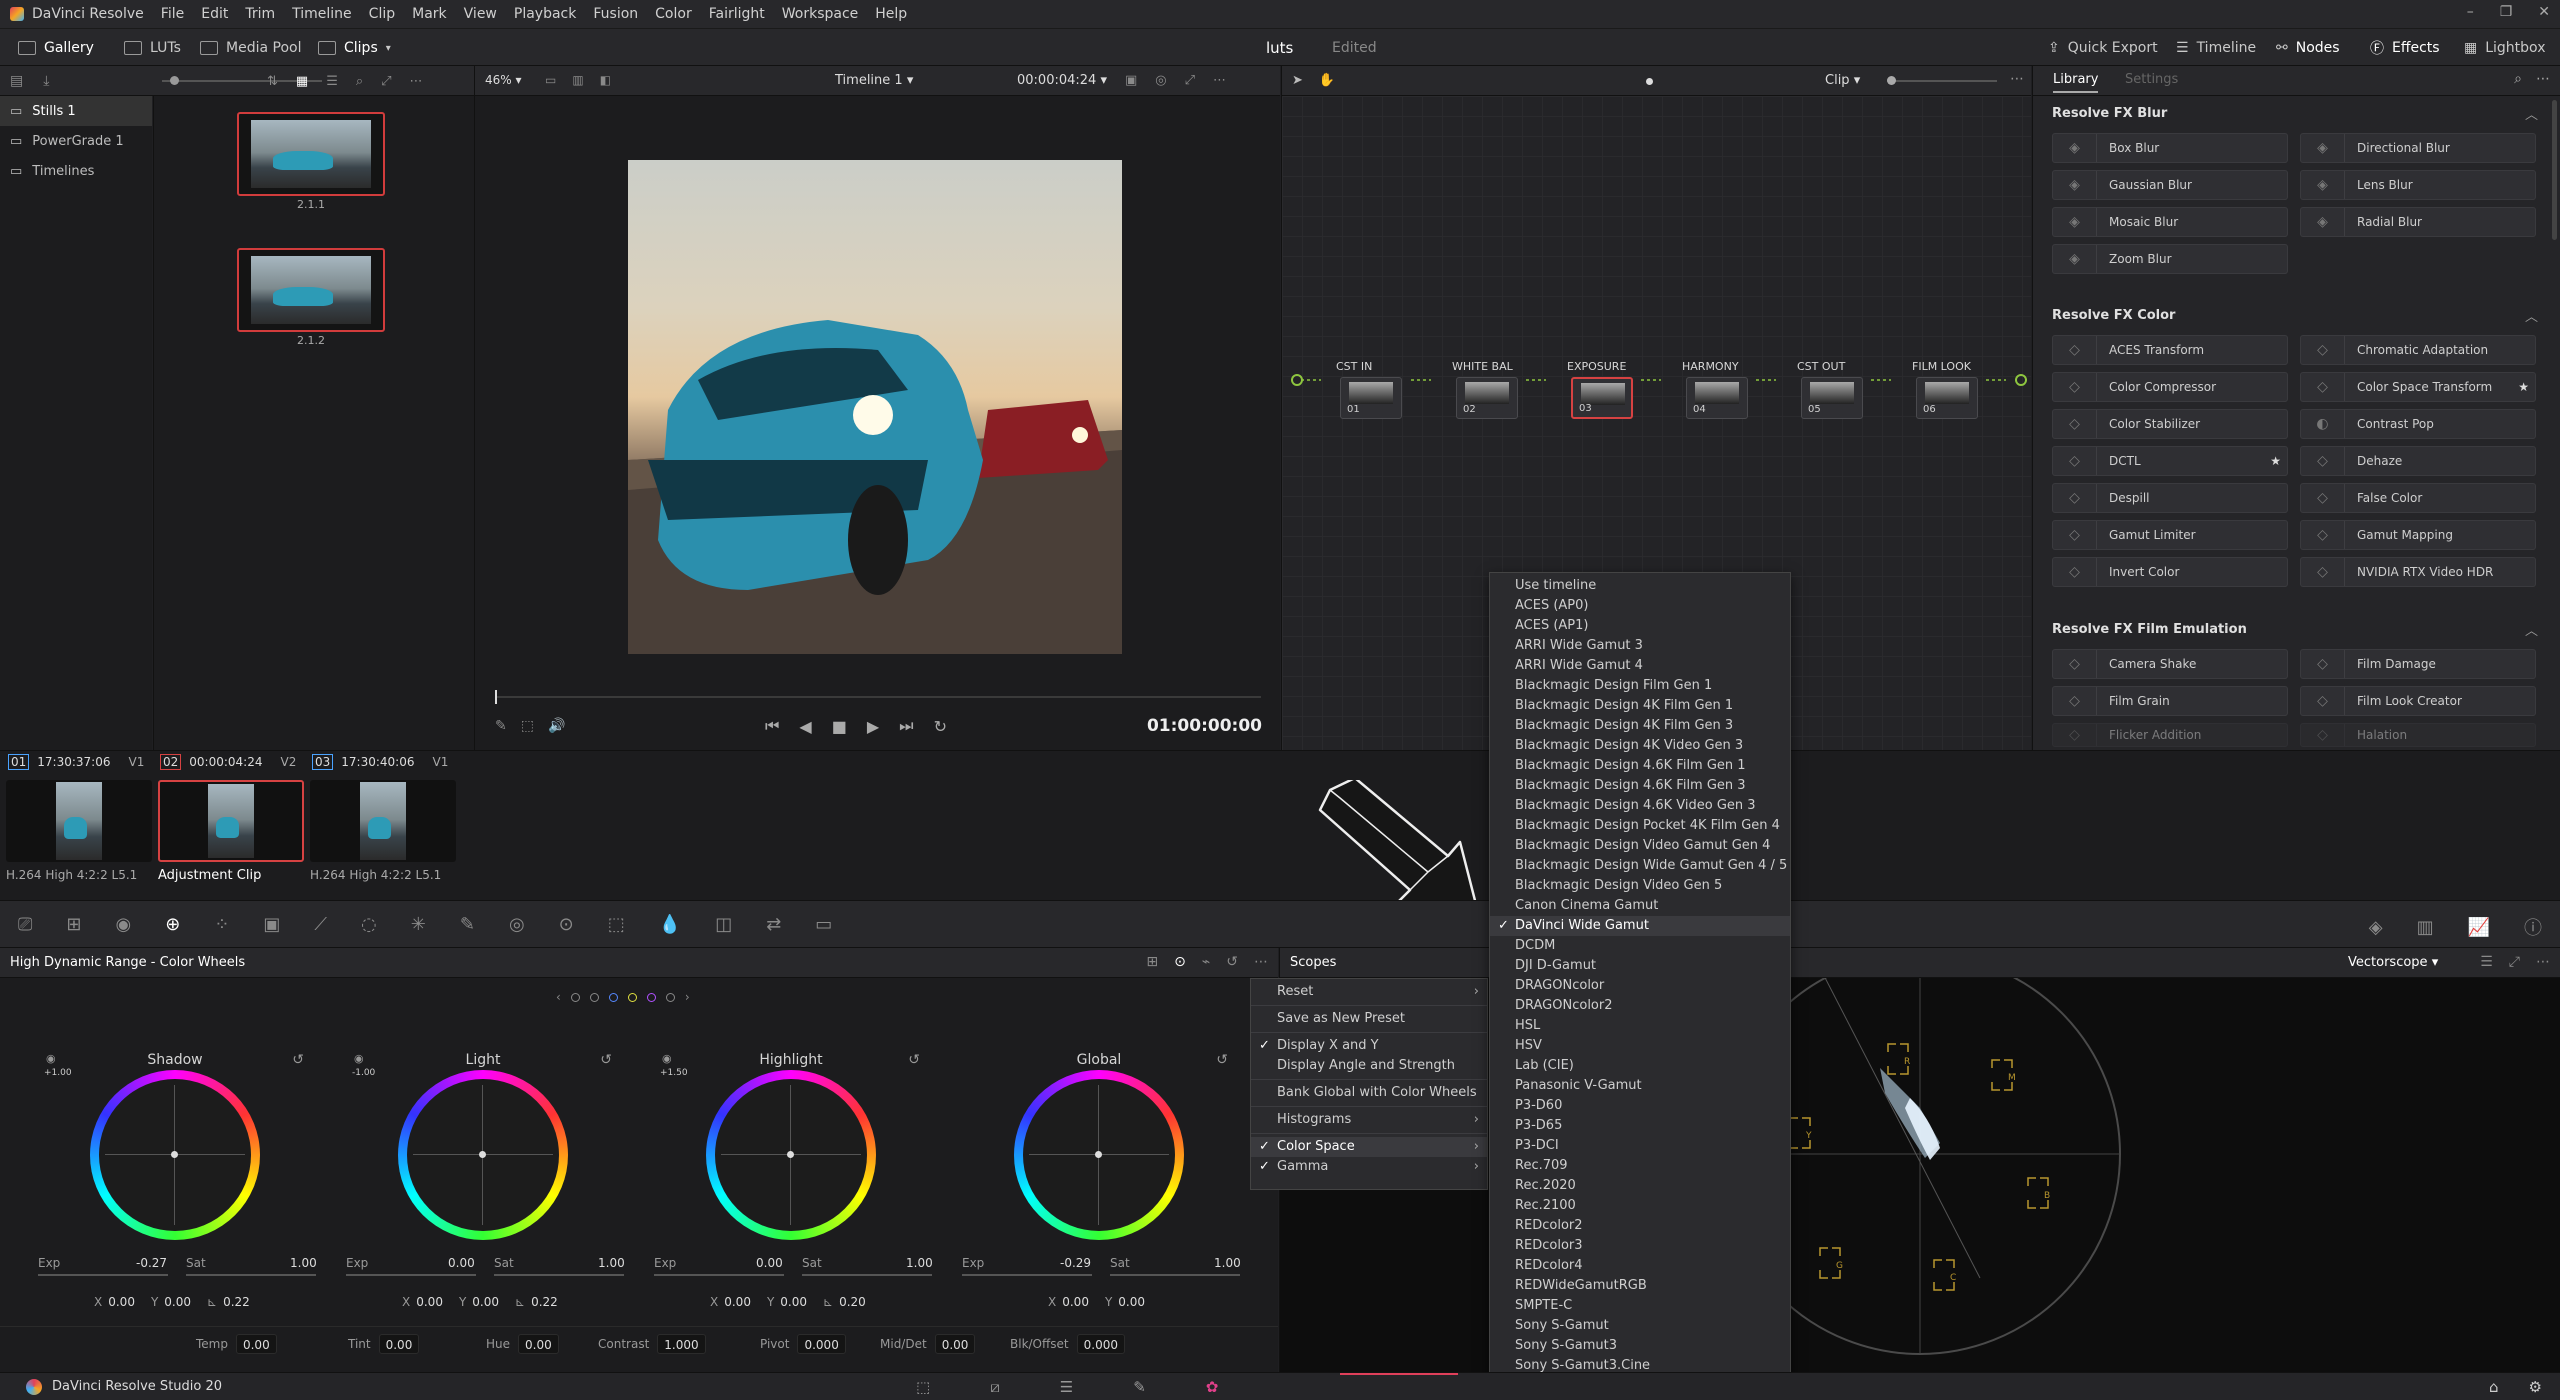 The image size is (2560, 1400). What do you see at coordinates (1640, 1306) in the screenshot?
I see `color-space-option: SMPTE-C` at bounding box center [1640, 1306].